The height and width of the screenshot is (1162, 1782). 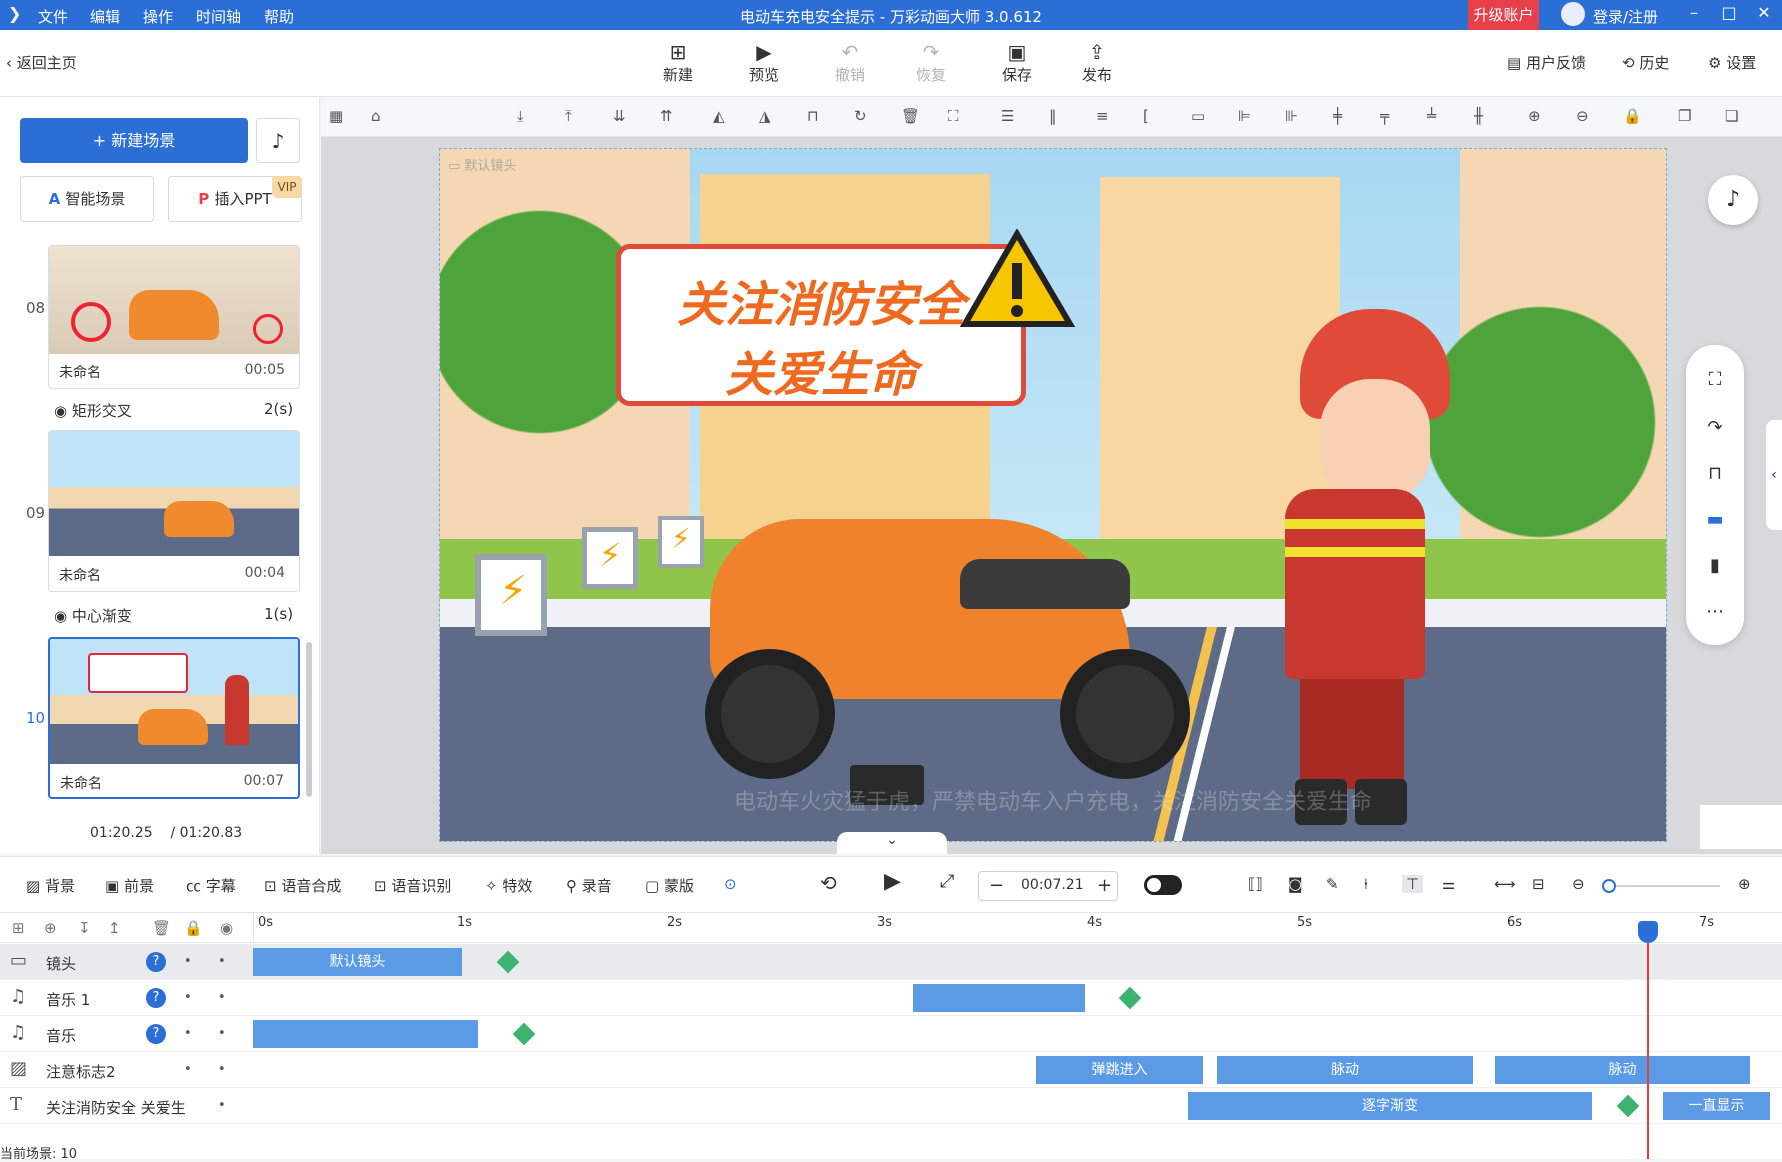 What do you see at coordinates (114, 928) in the screenshot?
I see `move-up-icon: ↥` at bounding box center [114, 928].